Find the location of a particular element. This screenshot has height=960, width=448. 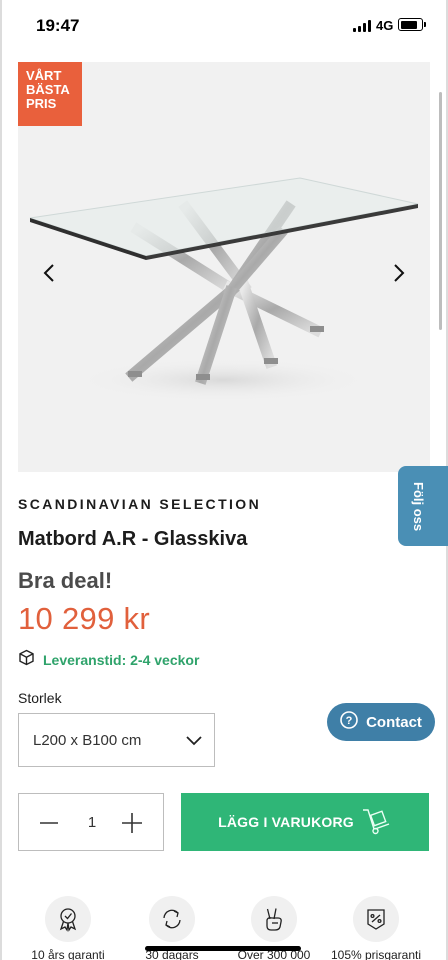

feature-label: 105% prisgaranti is located at coordinates (376, 954).